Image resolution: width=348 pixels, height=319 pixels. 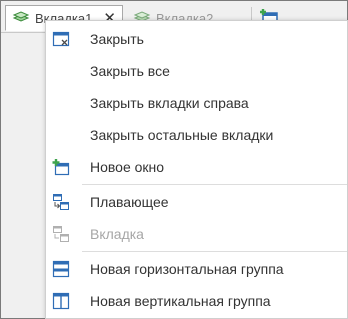 What do you see at coordinates (130, 71) in the screenshot?
I see `menu-item-label: Закрыть все` at bounding box center [130, 71].